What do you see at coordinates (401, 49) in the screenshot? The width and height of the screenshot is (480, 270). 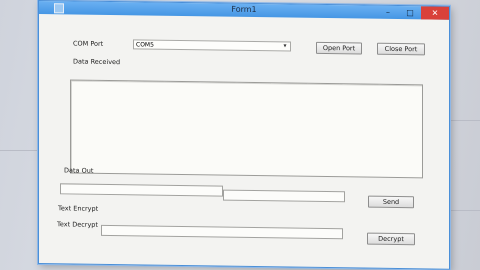 I see `close-port-button: Close Port` at bounding box center [401, 49].